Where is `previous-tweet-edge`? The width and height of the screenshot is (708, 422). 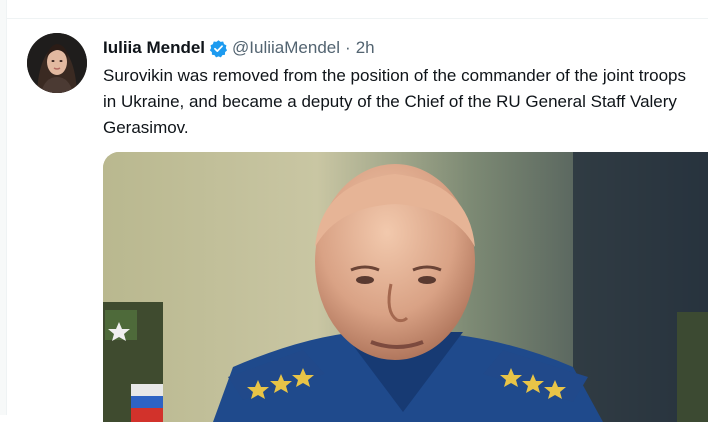
previous-tweet-edge is located at coordinates (354, 9).